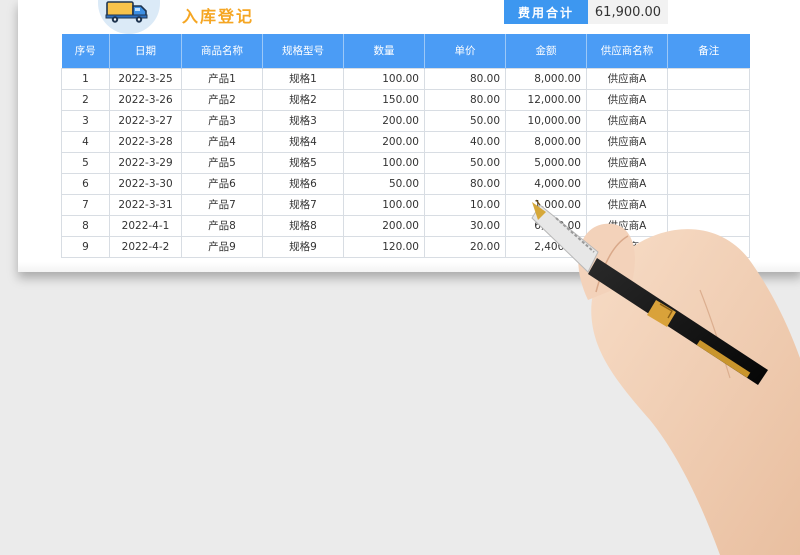  Describe the element at coordinates (546, 162) in the screenshot. I see `table-cell: 5,000.00` at that location.